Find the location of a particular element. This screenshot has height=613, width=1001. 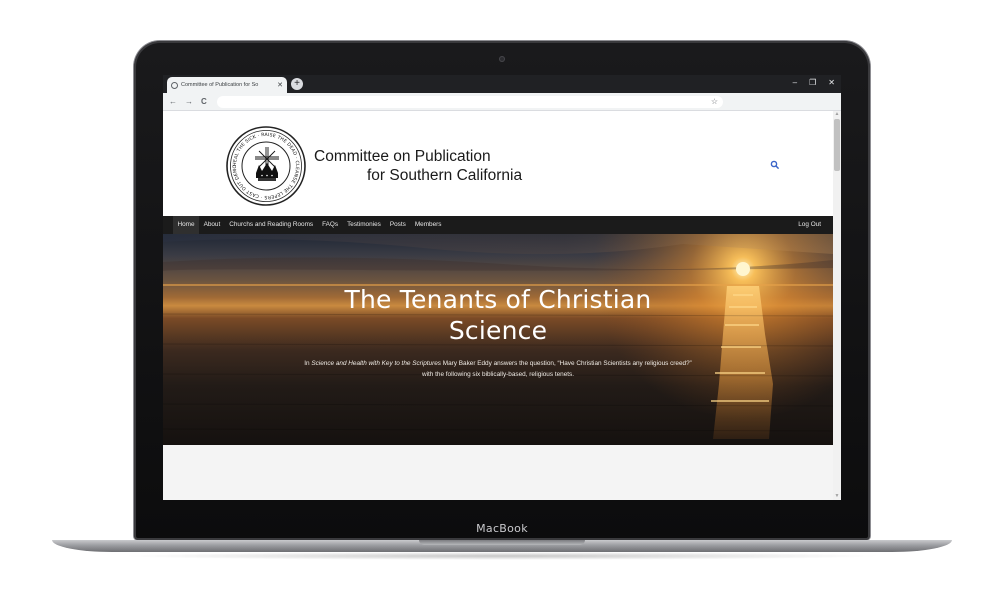

device-brand-label: MacBook is located at coordinates (502, 528).